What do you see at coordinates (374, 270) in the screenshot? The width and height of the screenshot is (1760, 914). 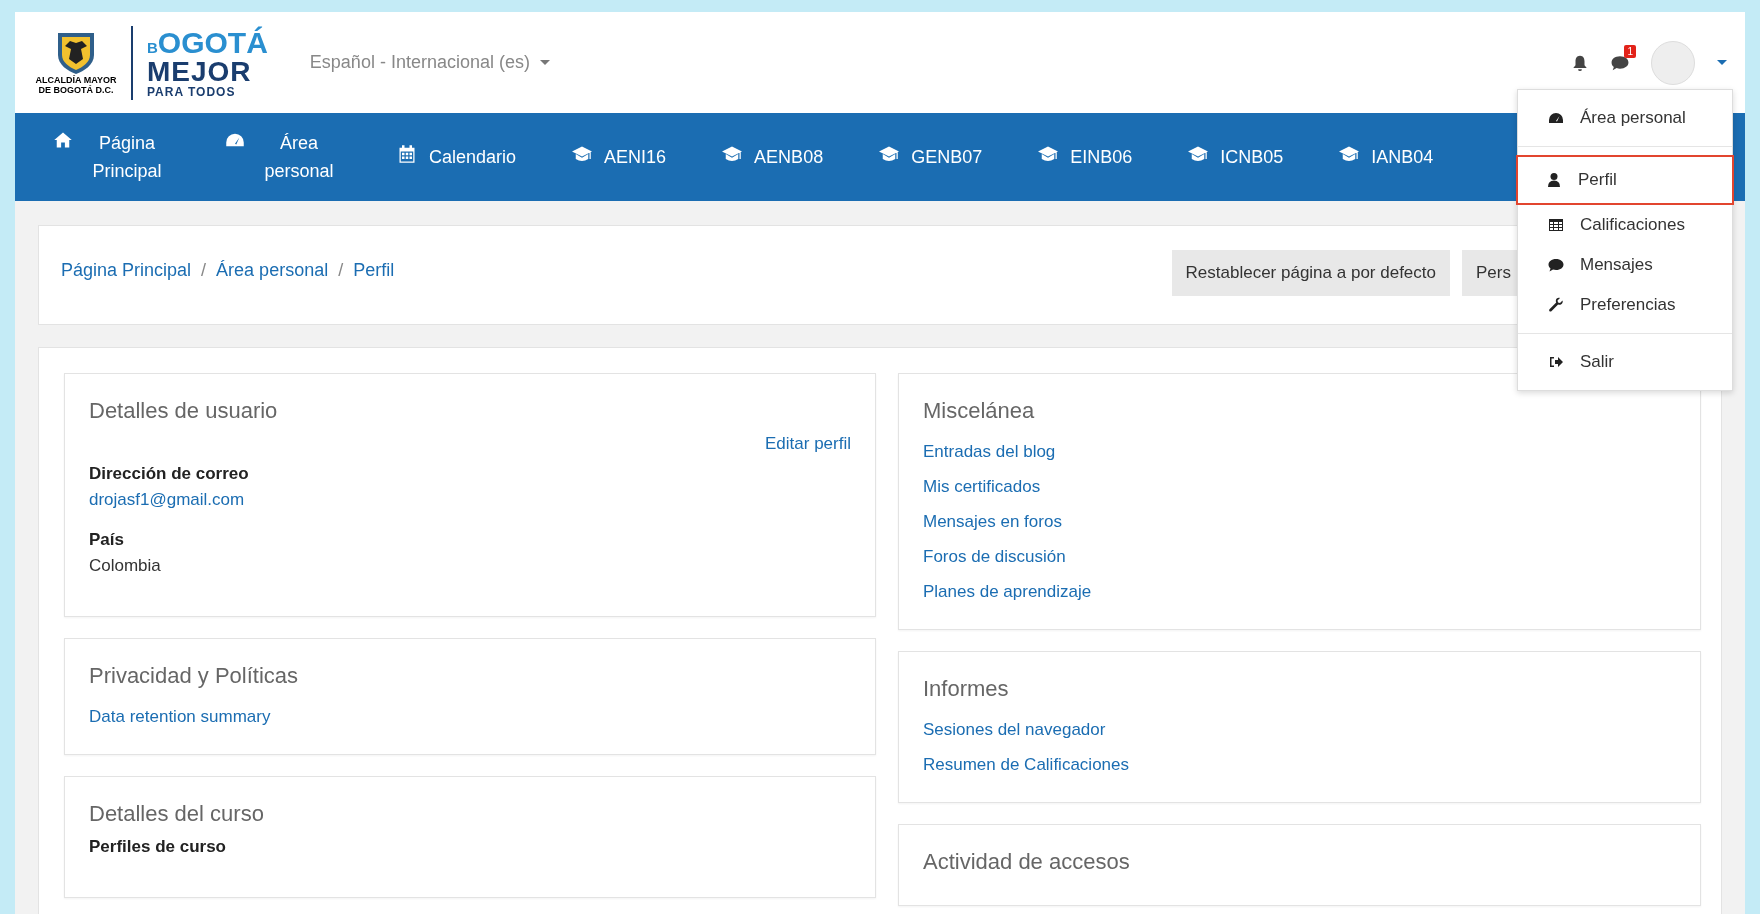 I see `breadcrumb-link: Perfil` at bounding box center [374, 270].